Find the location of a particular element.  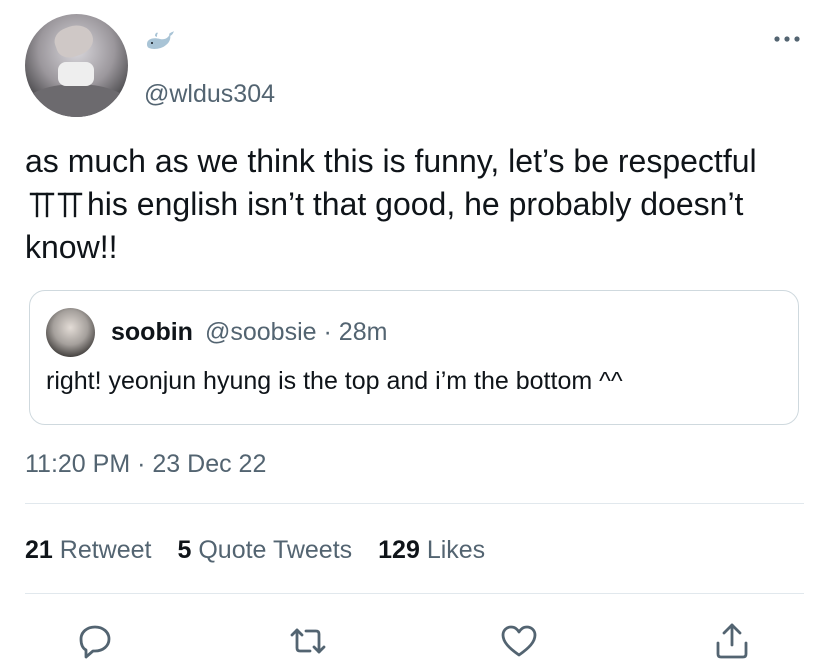

like-icon is located at coordinates (519, 641).